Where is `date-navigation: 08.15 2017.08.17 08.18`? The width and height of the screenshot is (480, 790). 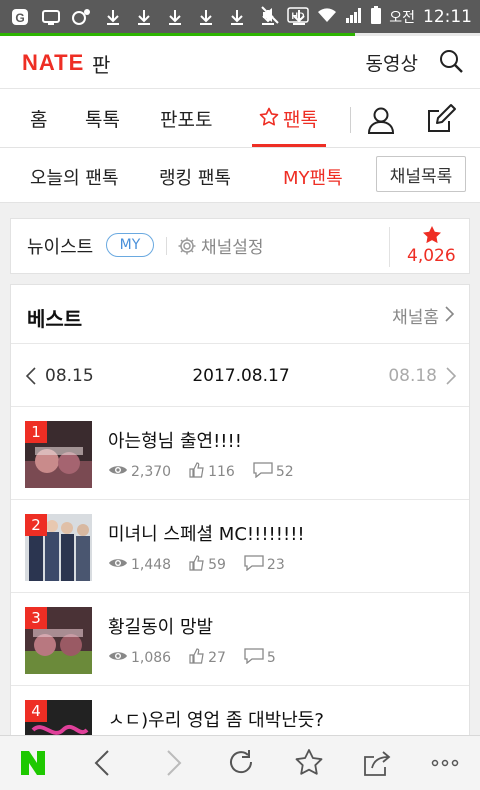 date-navigation: 08.15 2017.08.17 08.18 is located at coordinates (240, 375).